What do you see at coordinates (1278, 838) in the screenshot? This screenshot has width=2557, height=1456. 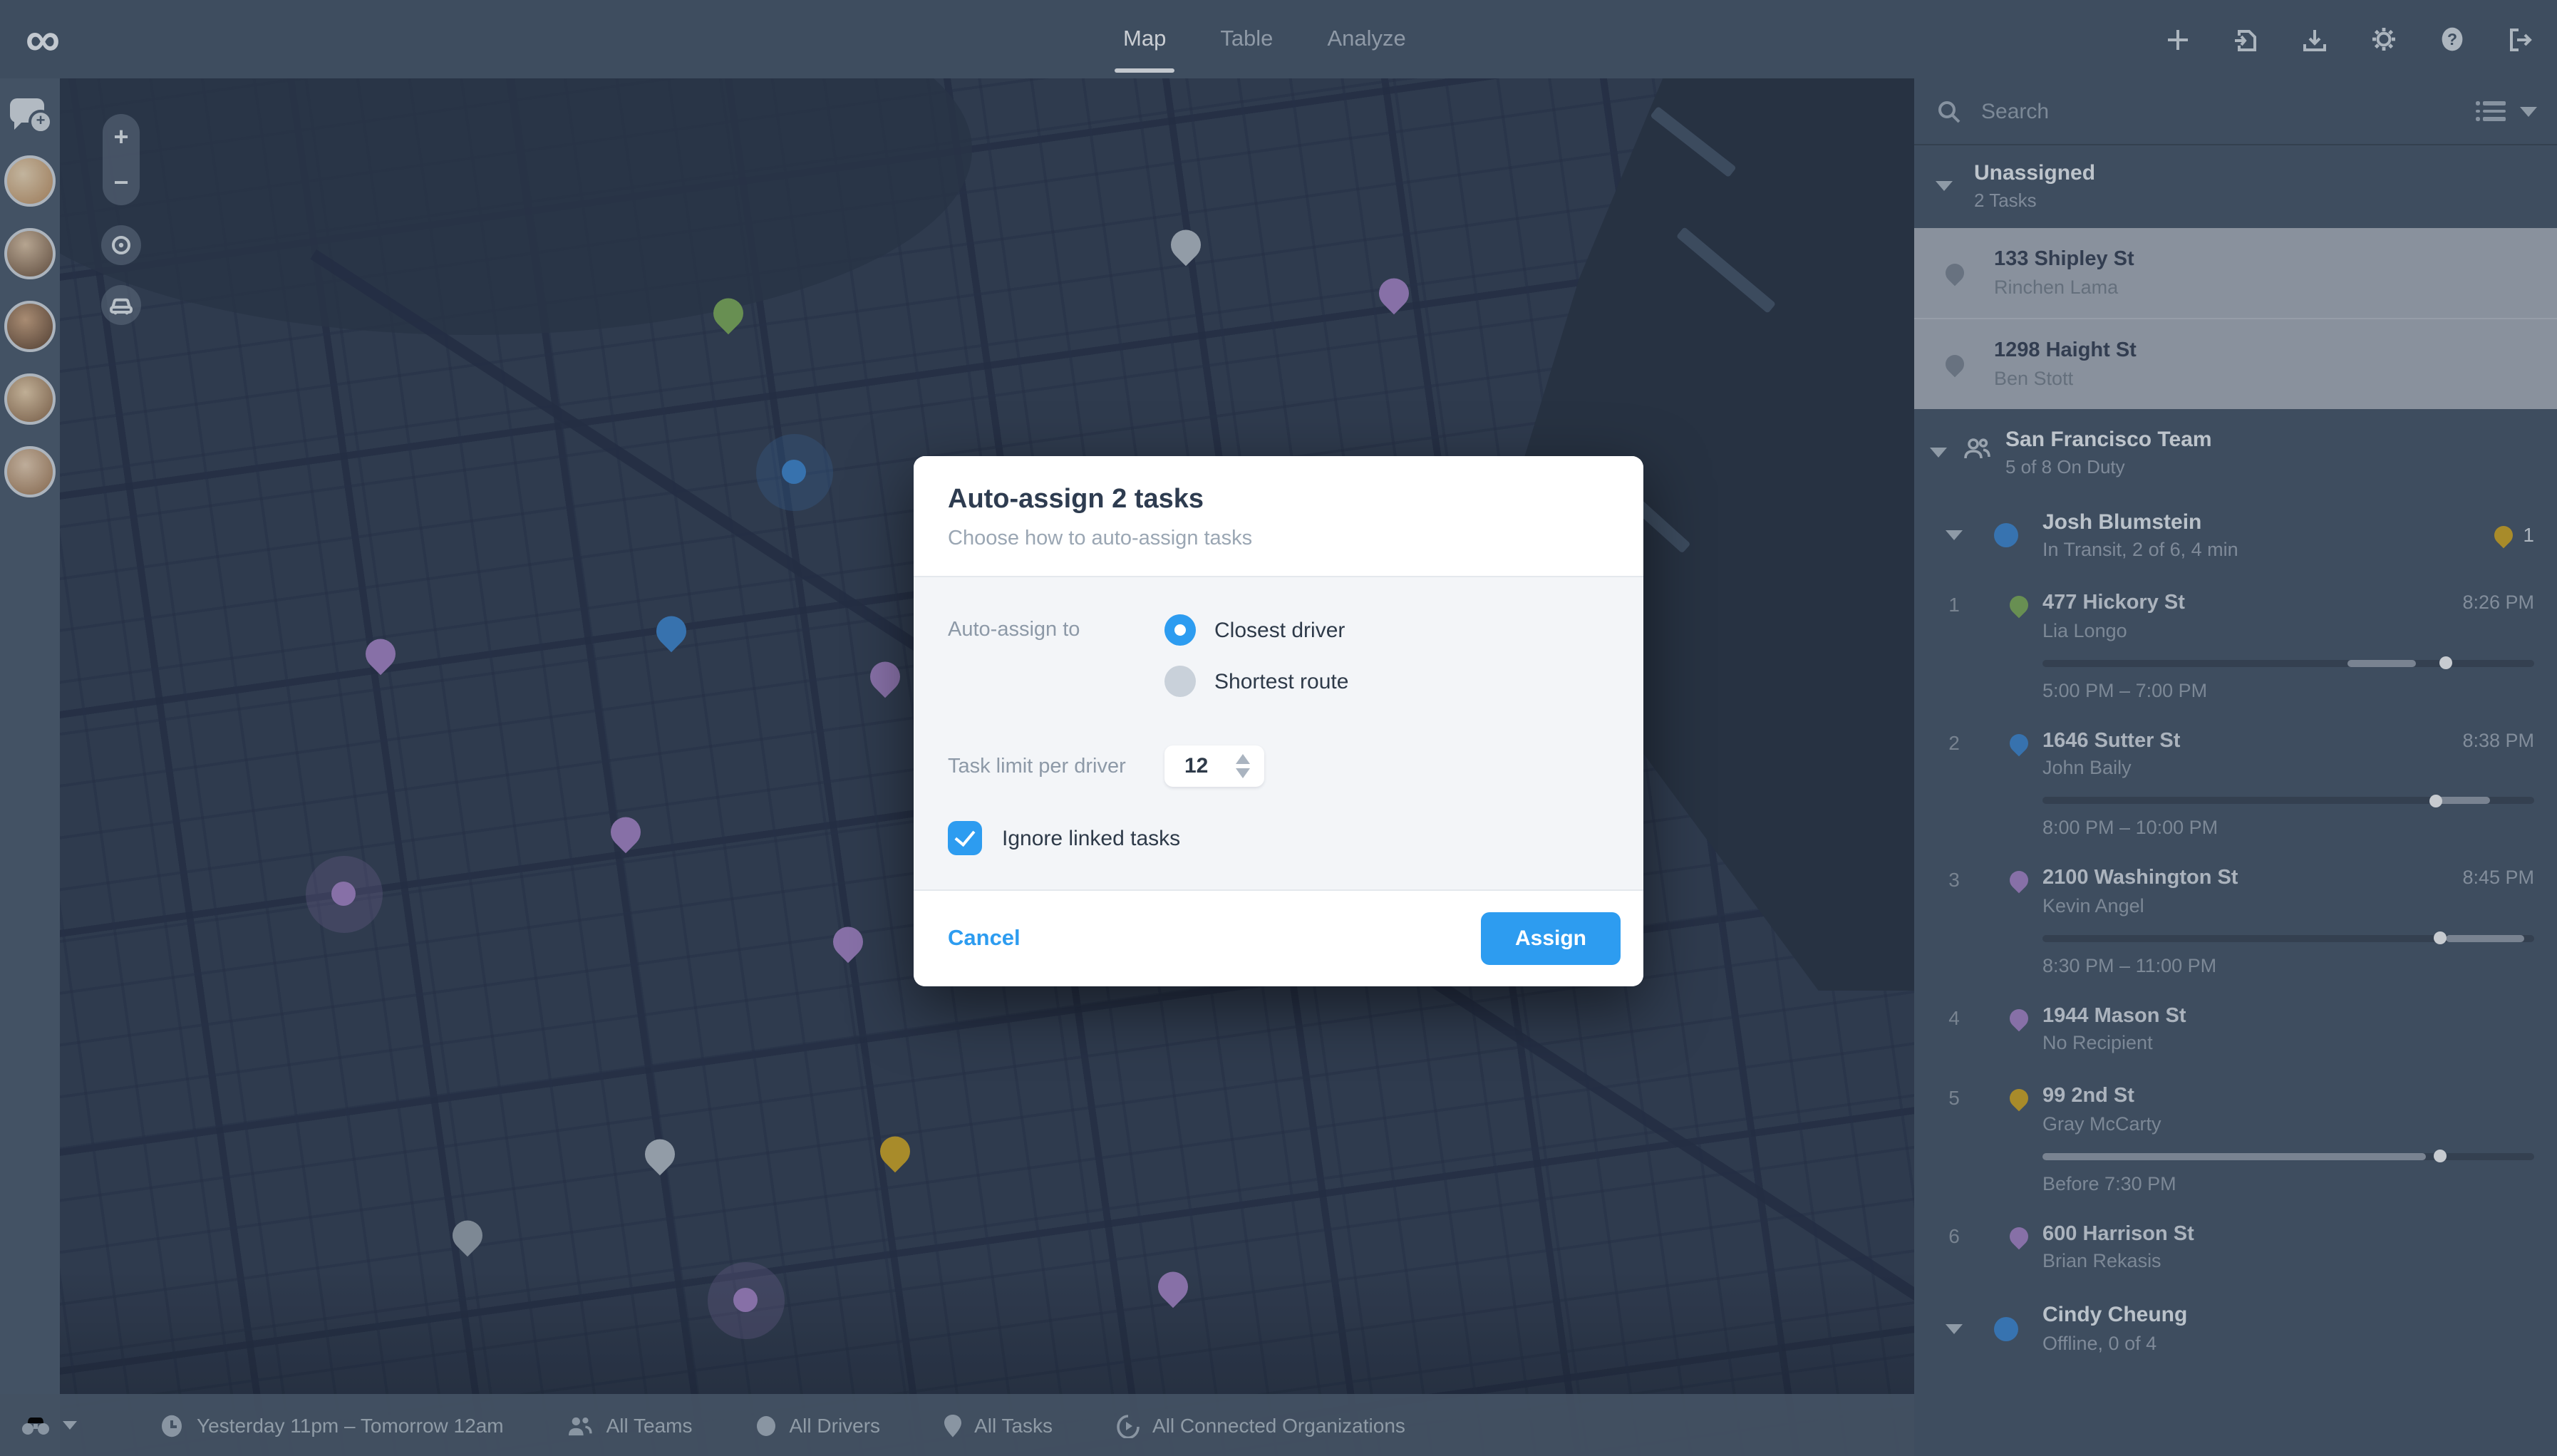 I see `ignore-linked-tasks-option: Ignore linked tasks` at bounding box center [1278, 838].